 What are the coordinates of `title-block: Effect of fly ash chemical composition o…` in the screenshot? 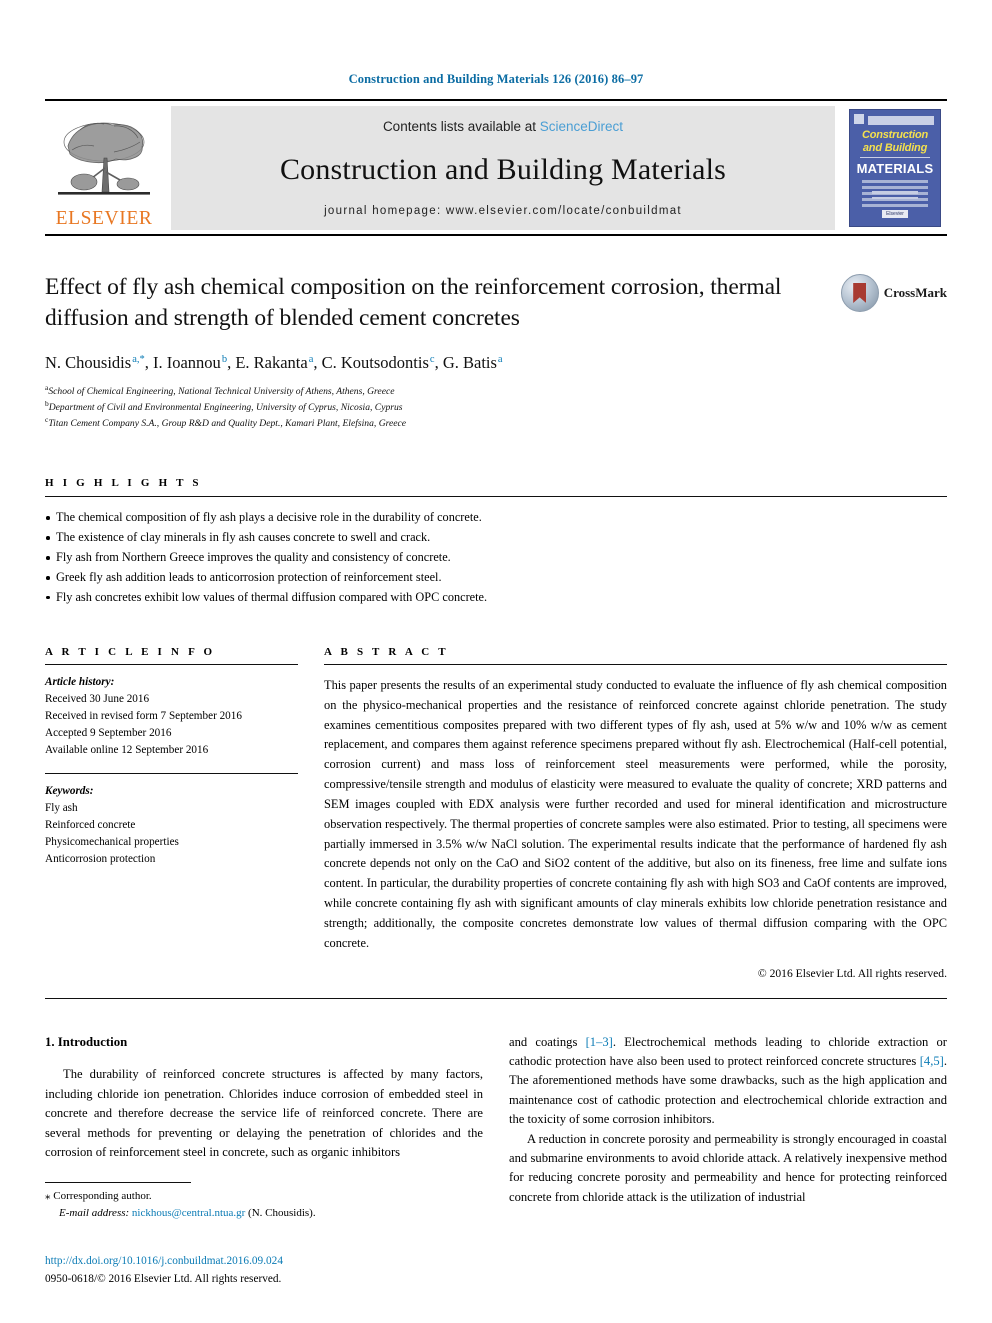 It's located at (496, 304).